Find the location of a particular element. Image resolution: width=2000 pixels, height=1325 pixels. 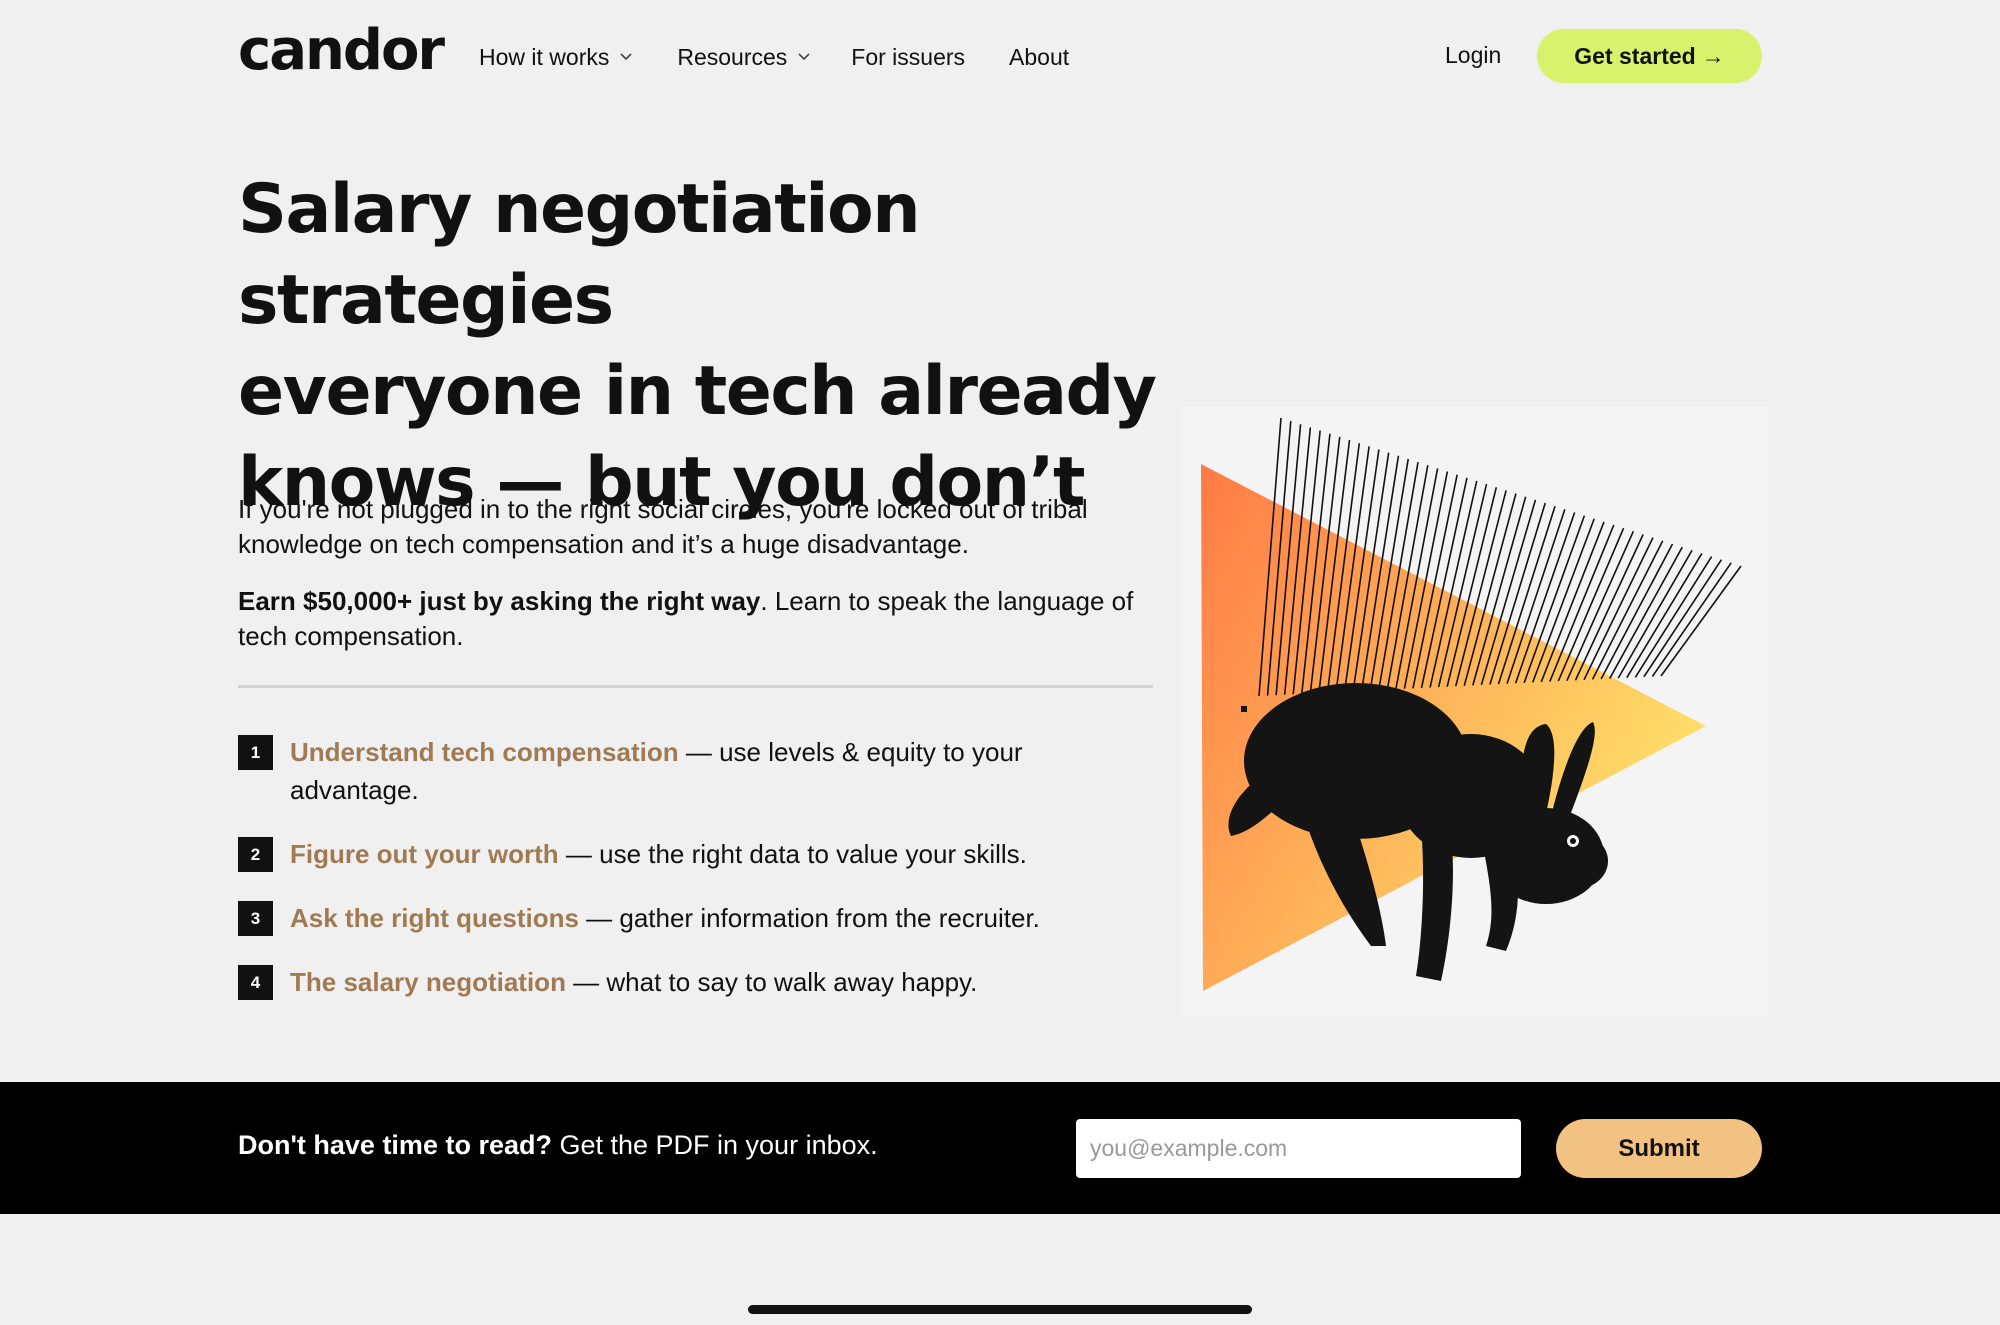

nav-item-label: How it works is located at coordinates (544, 56).